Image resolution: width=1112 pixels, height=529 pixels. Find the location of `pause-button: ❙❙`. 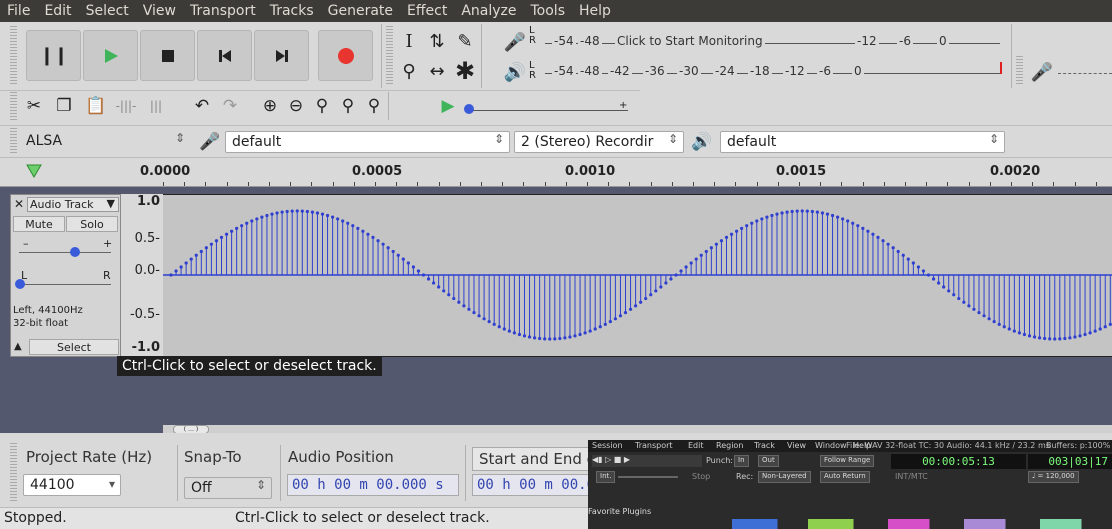

pause-button: ❙❙ is located at coordinates (53, 55).